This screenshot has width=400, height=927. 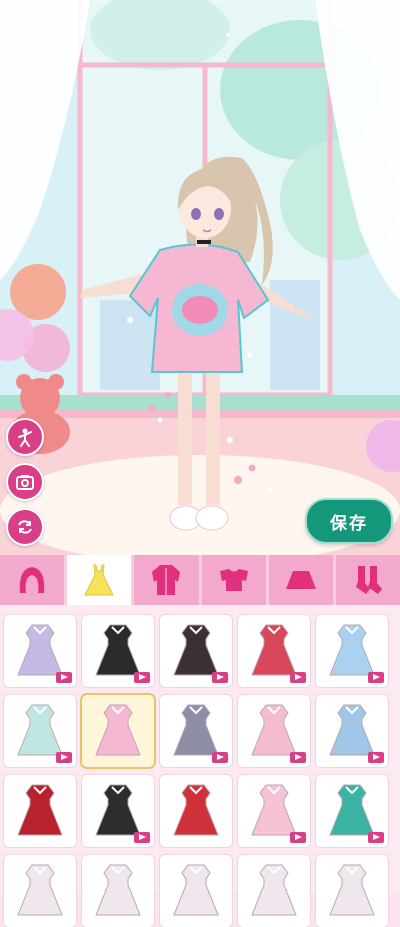 I want to click on clothing-item-blue-lolita-dress, so click(x=352, y=651).